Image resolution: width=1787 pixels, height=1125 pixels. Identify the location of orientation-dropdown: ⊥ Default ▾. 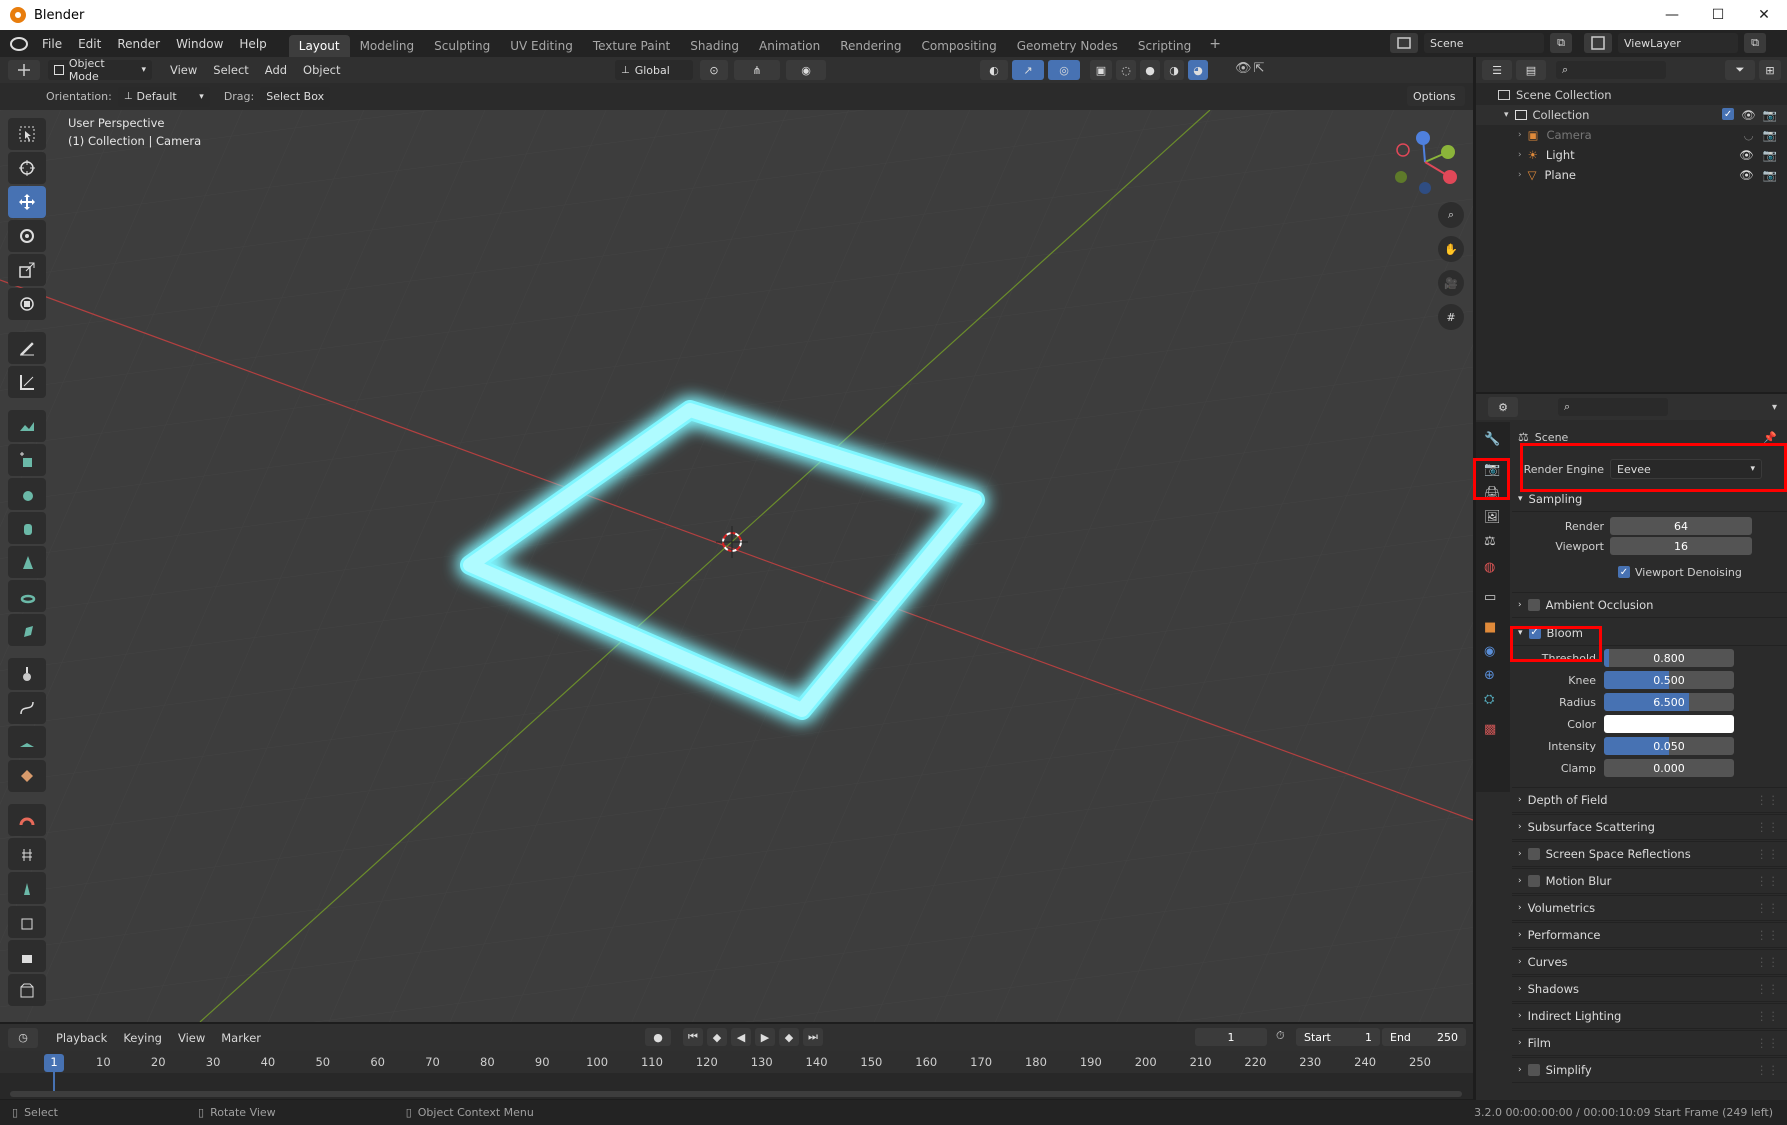
(163, 96).